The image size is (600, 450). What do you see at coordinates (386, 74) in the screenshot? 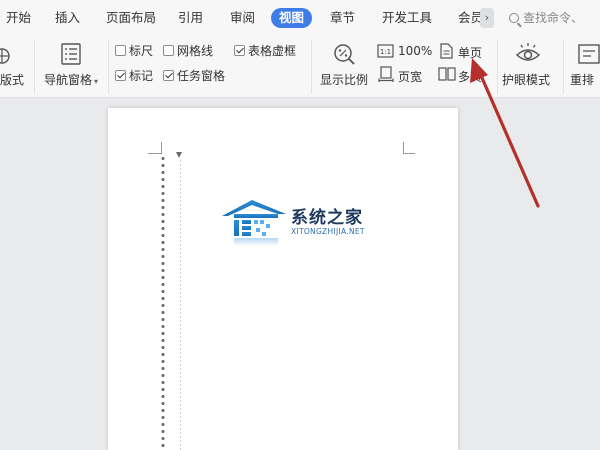
I see `page-width-icon` at bounding box center [386, 74].